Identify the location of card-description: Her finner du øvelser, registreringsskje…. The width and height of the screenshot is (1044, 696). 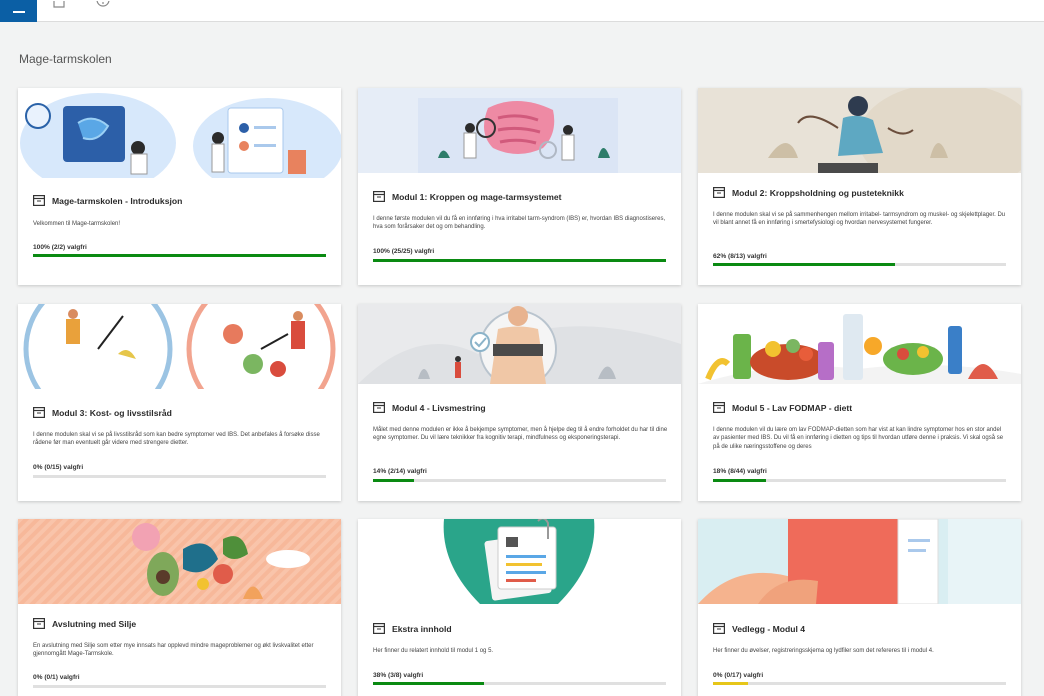
(823, 651).